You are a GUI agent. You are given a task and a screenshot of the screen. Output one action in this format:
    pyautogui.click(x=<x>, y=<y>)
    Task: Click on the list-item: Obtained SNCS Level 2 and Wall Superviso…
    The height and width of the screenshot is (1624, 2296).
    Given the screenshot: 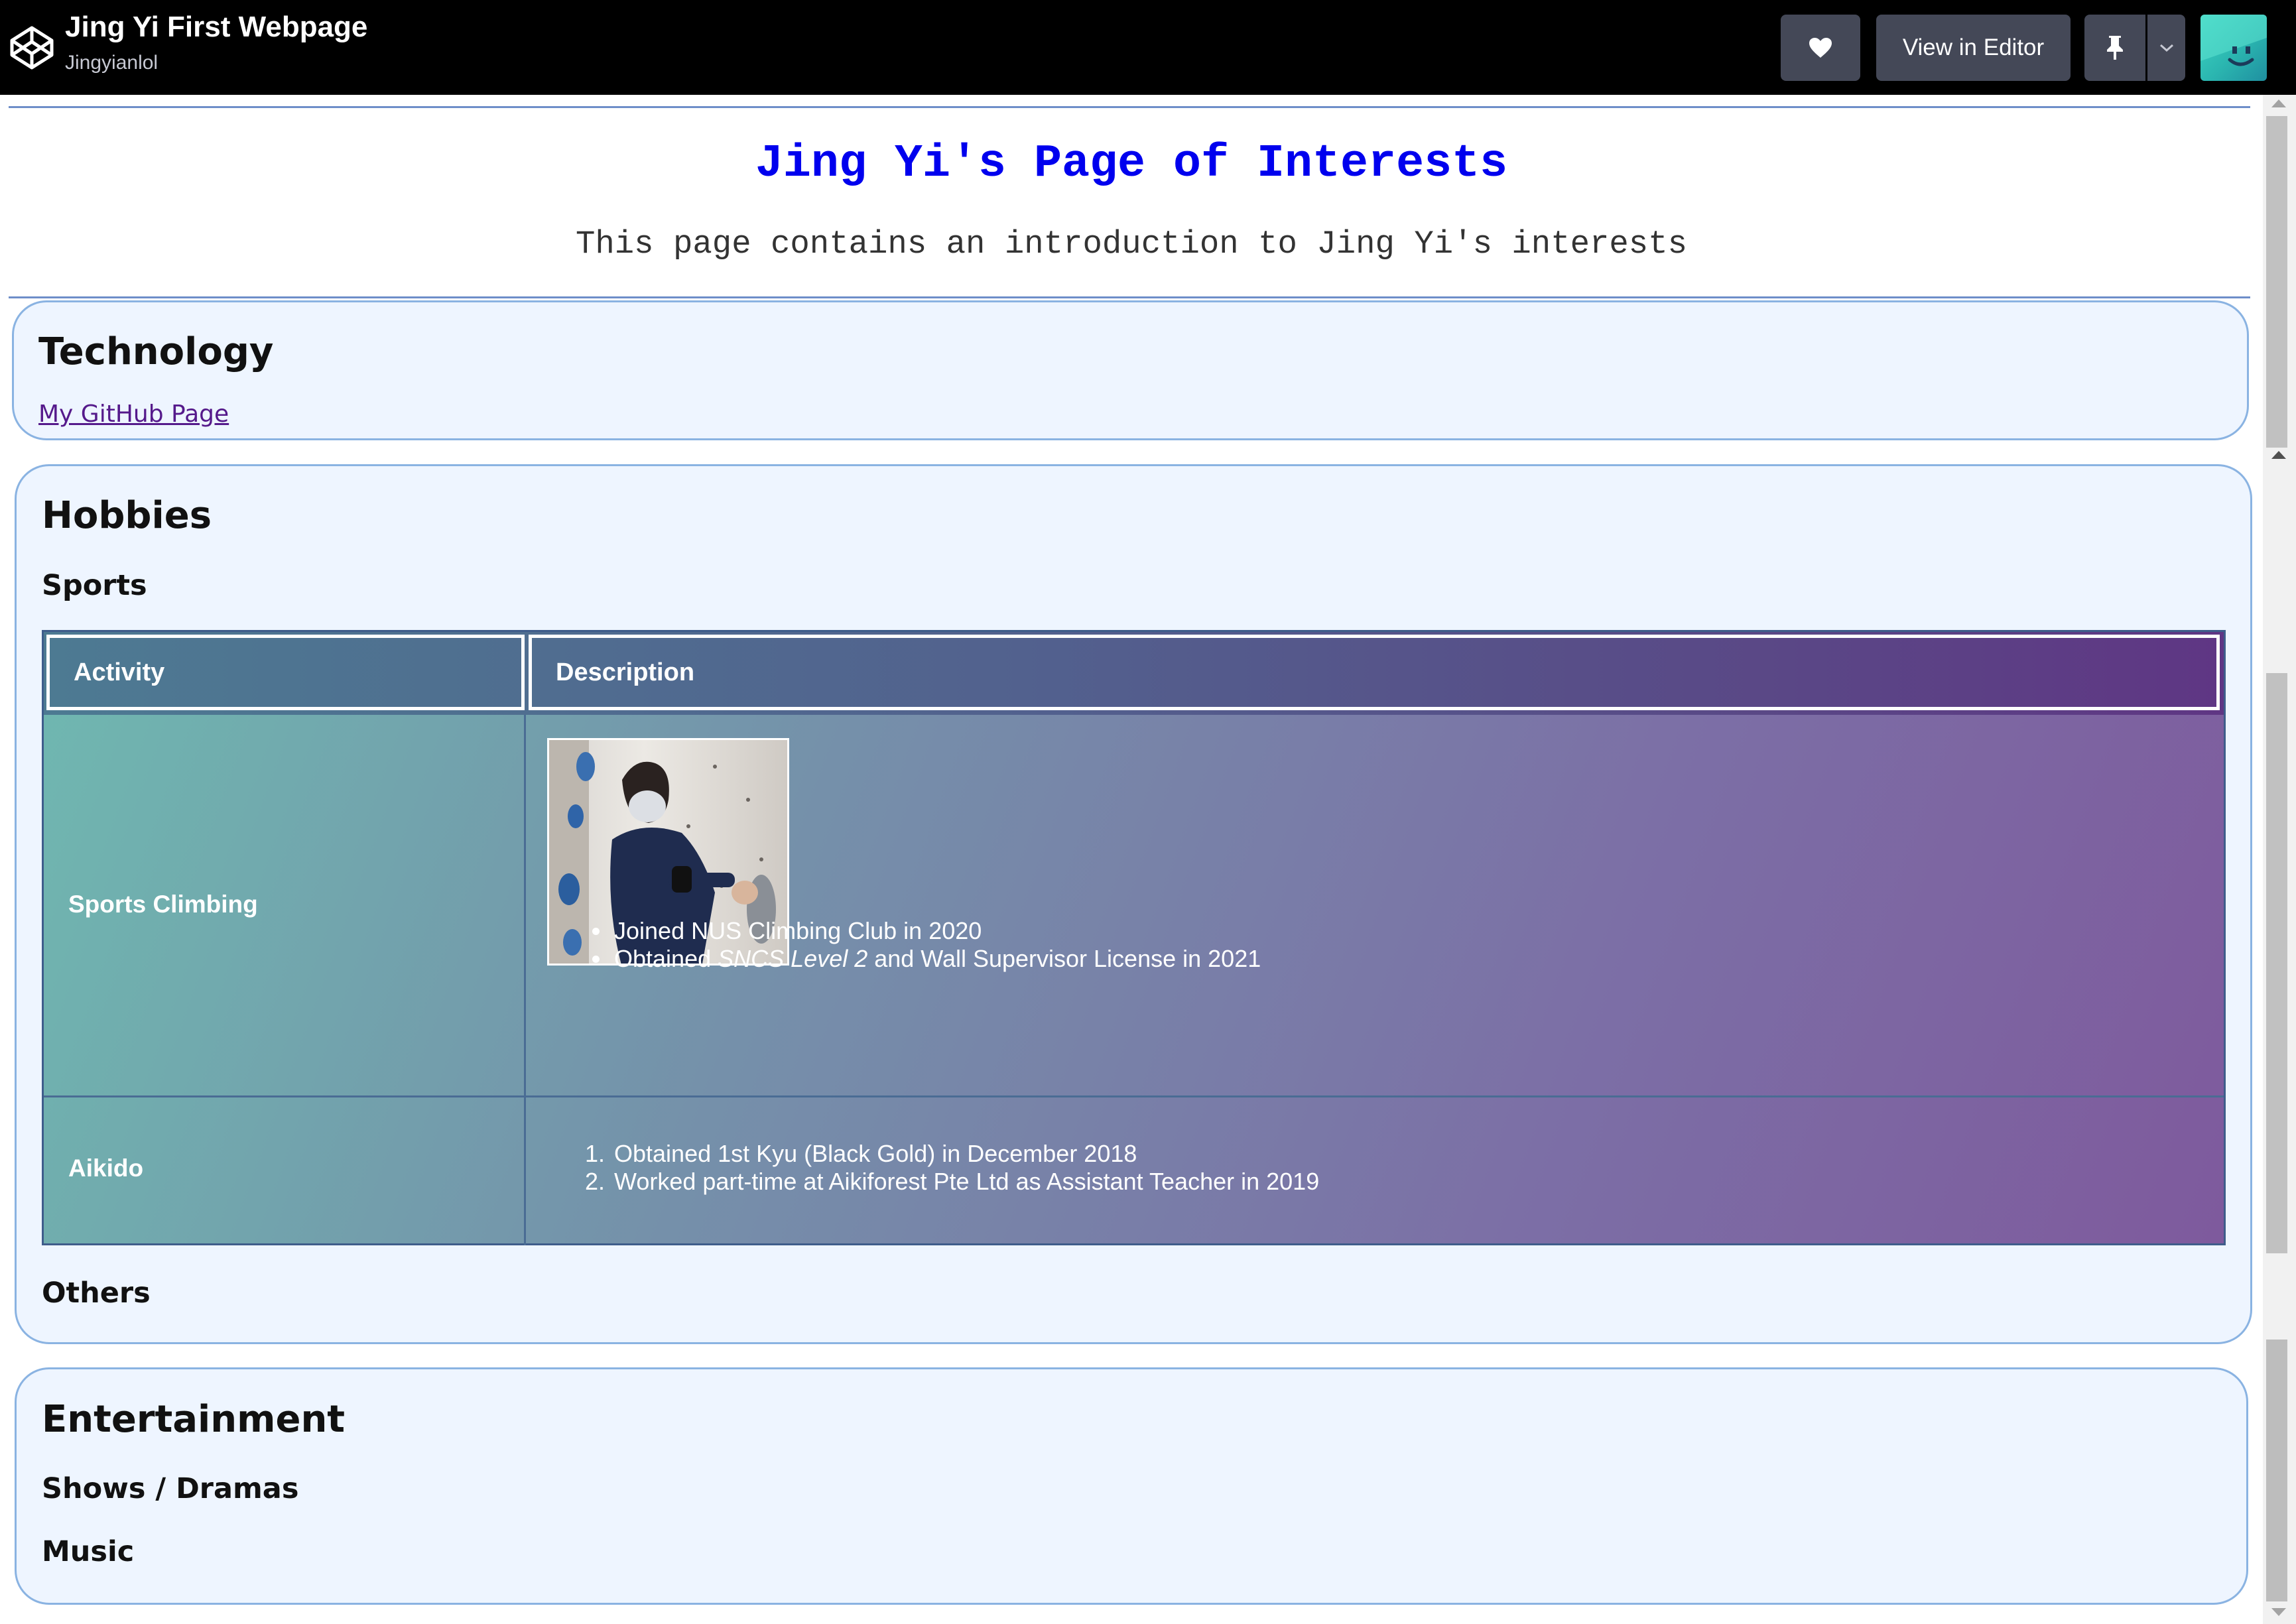 What is the action you would take?
    pyautogui.click(x=936, y=959)
    